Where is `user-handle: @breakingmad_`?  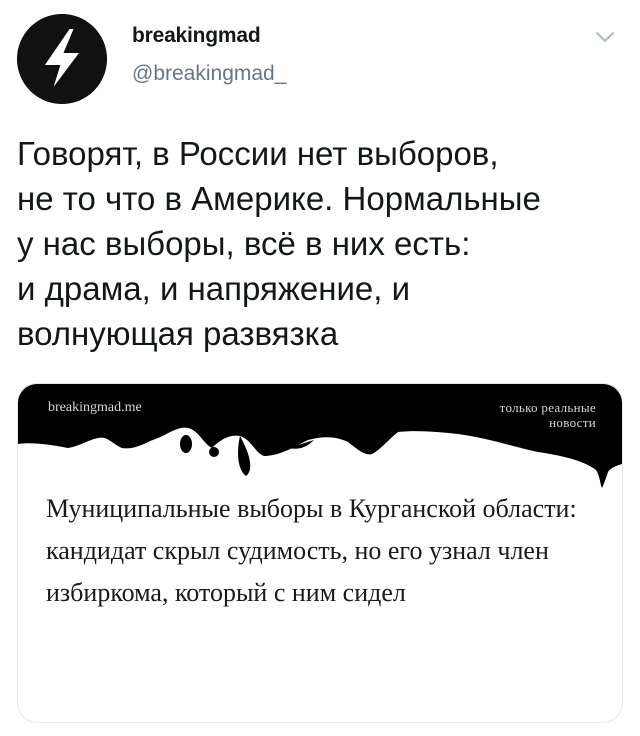
user-handle: @breakingmad_ is located at coordinates (209, 74).